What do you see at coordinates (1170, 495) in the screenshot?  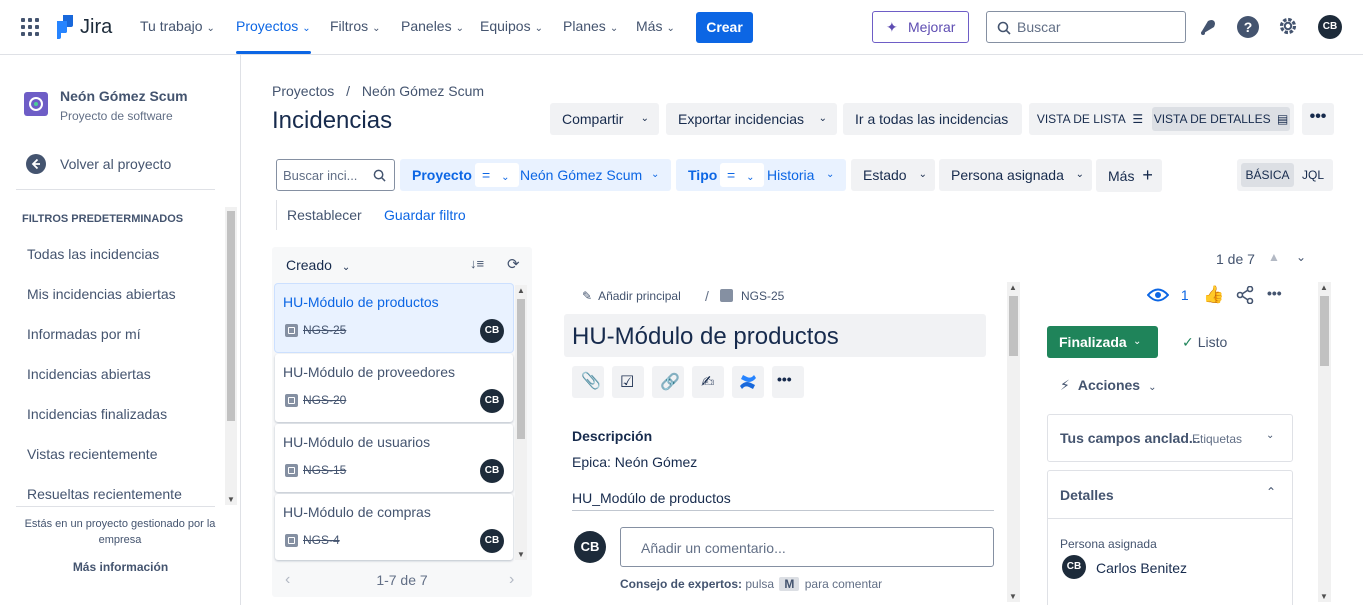 I see `details-header: Detalles ⌃` at bounding box center [1170, 495].